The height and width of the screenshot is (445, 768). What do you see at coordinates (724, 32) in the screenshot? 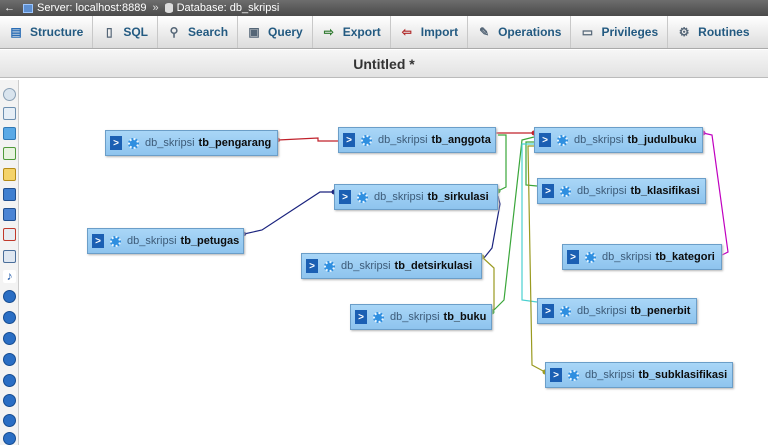
I see `tab-routines-label: Routines` at bounding box center [724, 32].